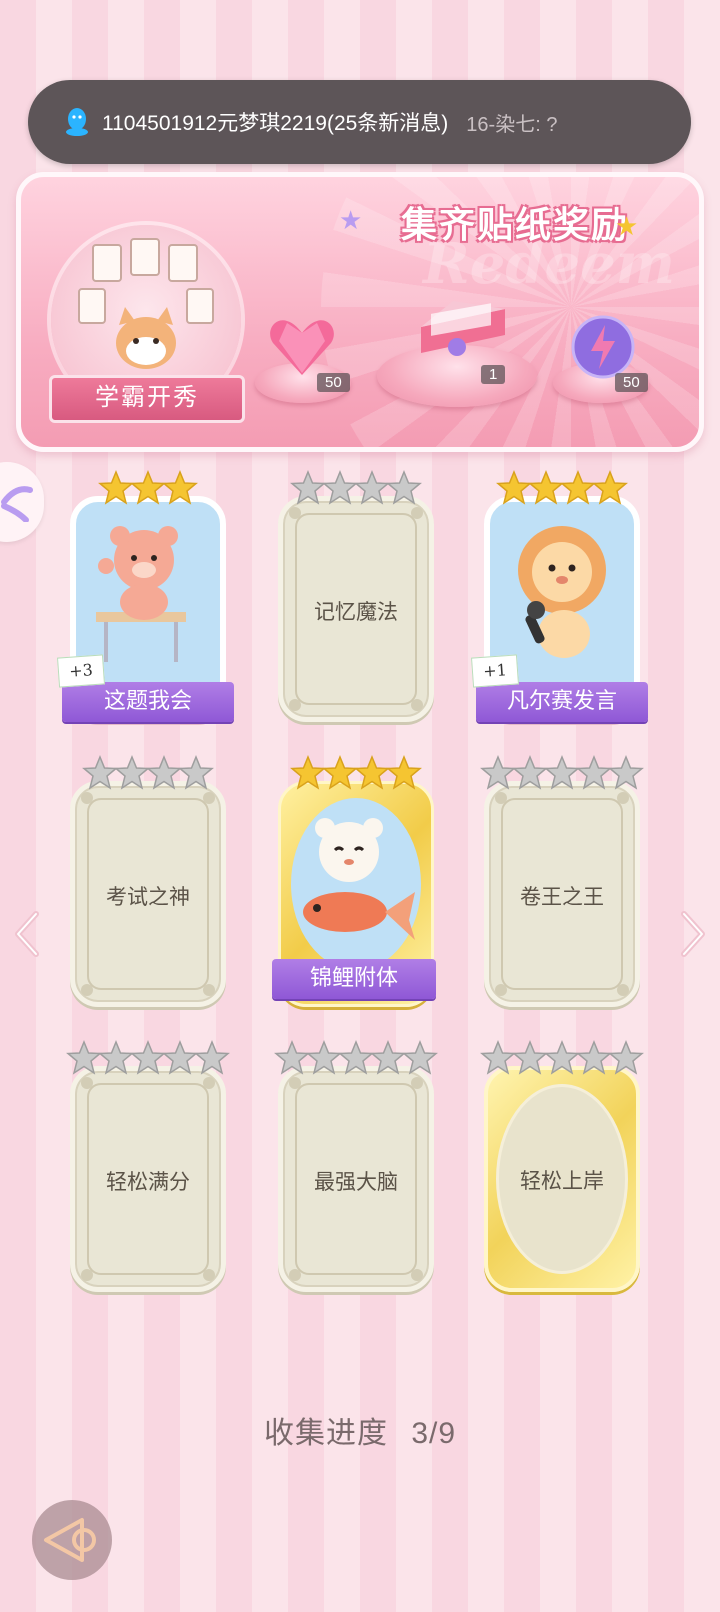  I want to click on sticker-card: 考试之神, so click(148, 890).